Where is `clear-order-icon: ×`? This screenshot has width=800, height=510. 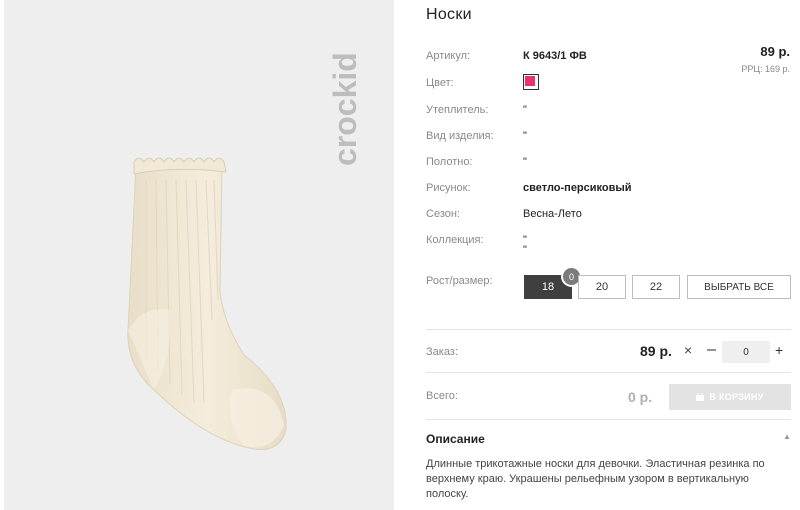
clear-order-icon: × is located at coordinates (688, 350).